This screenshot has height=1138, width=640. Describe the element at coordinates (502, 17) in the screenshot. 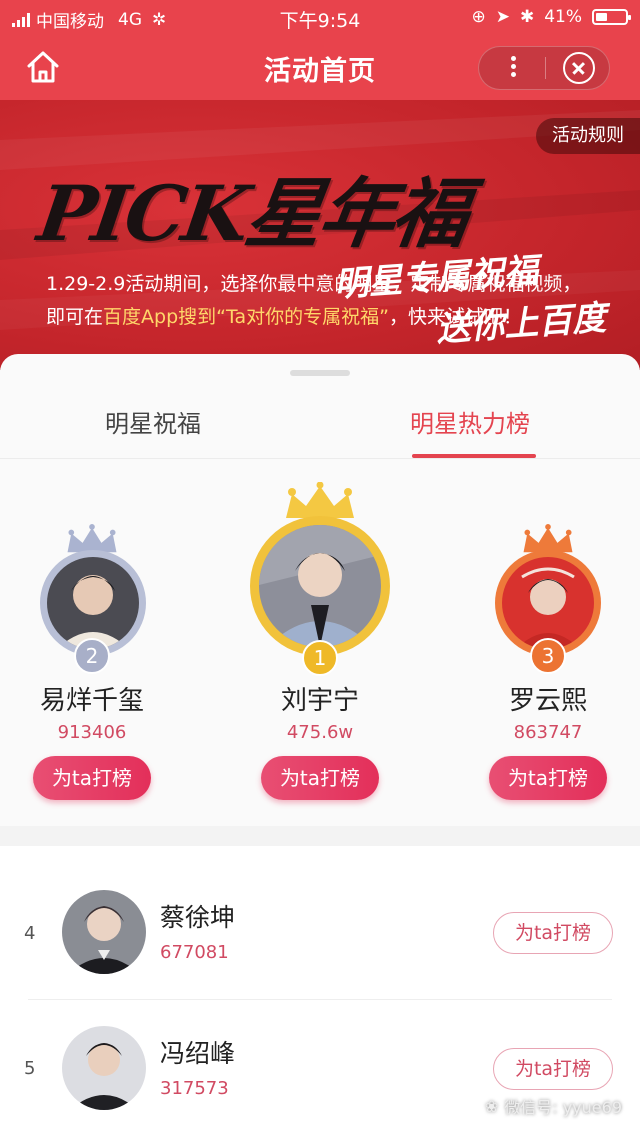

I see `location-icon: ➤` at that location.